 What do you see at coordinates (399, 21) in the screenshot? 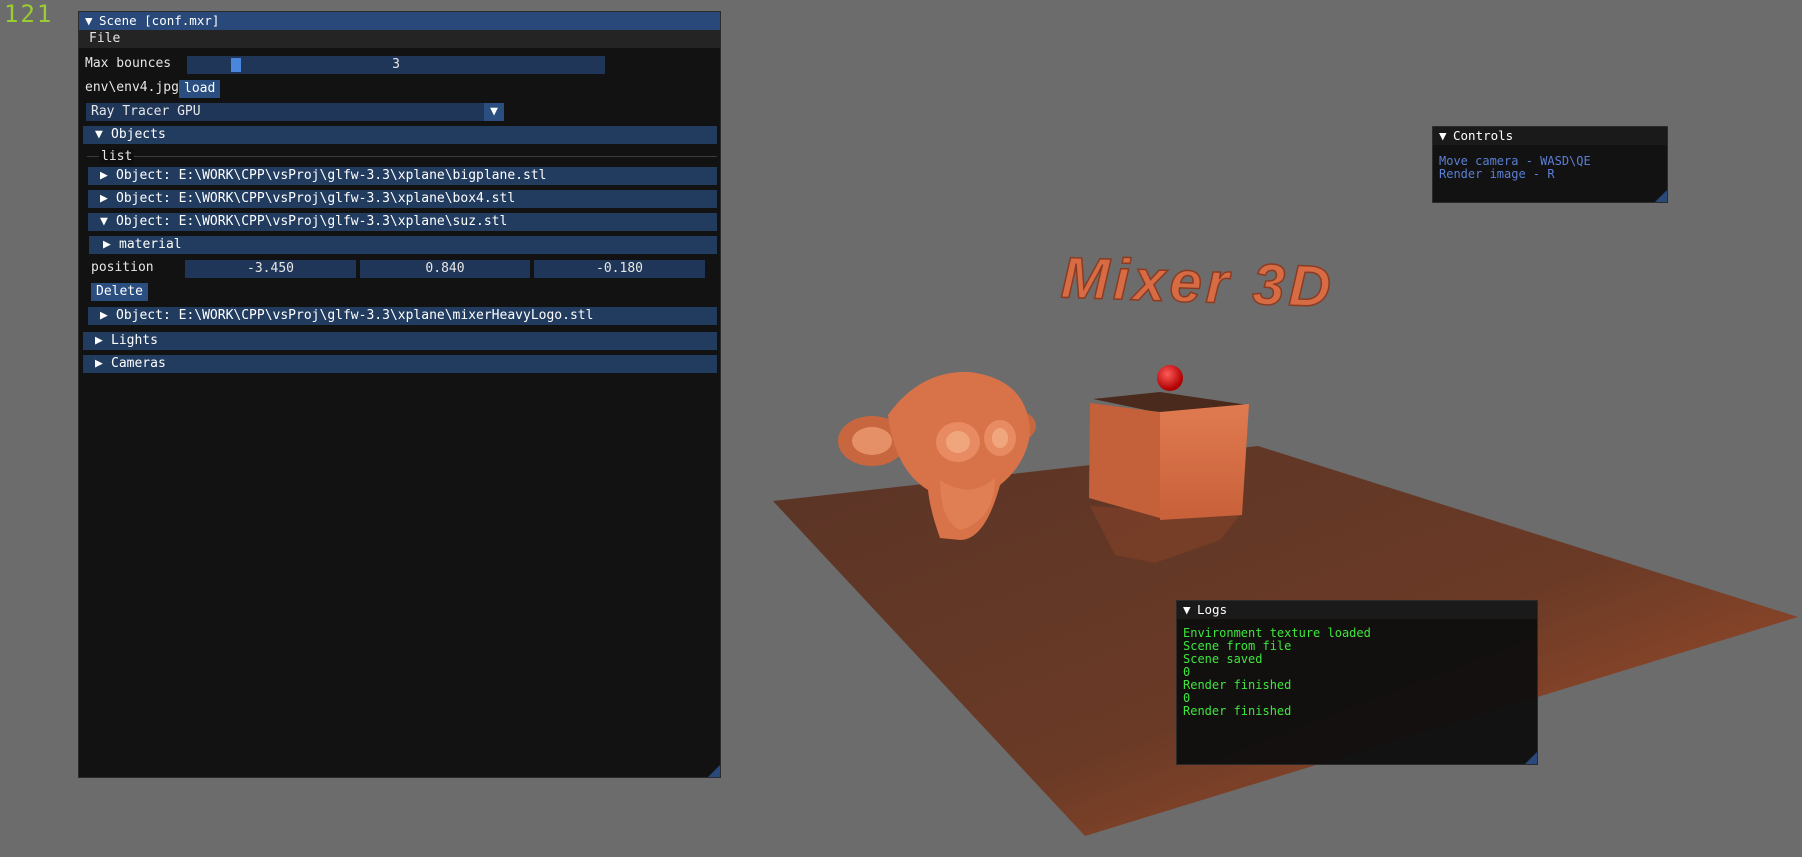
I see `scene-window-titlebar: ▼ Scene [conf.mxr]` at bounding box center [399, 21].